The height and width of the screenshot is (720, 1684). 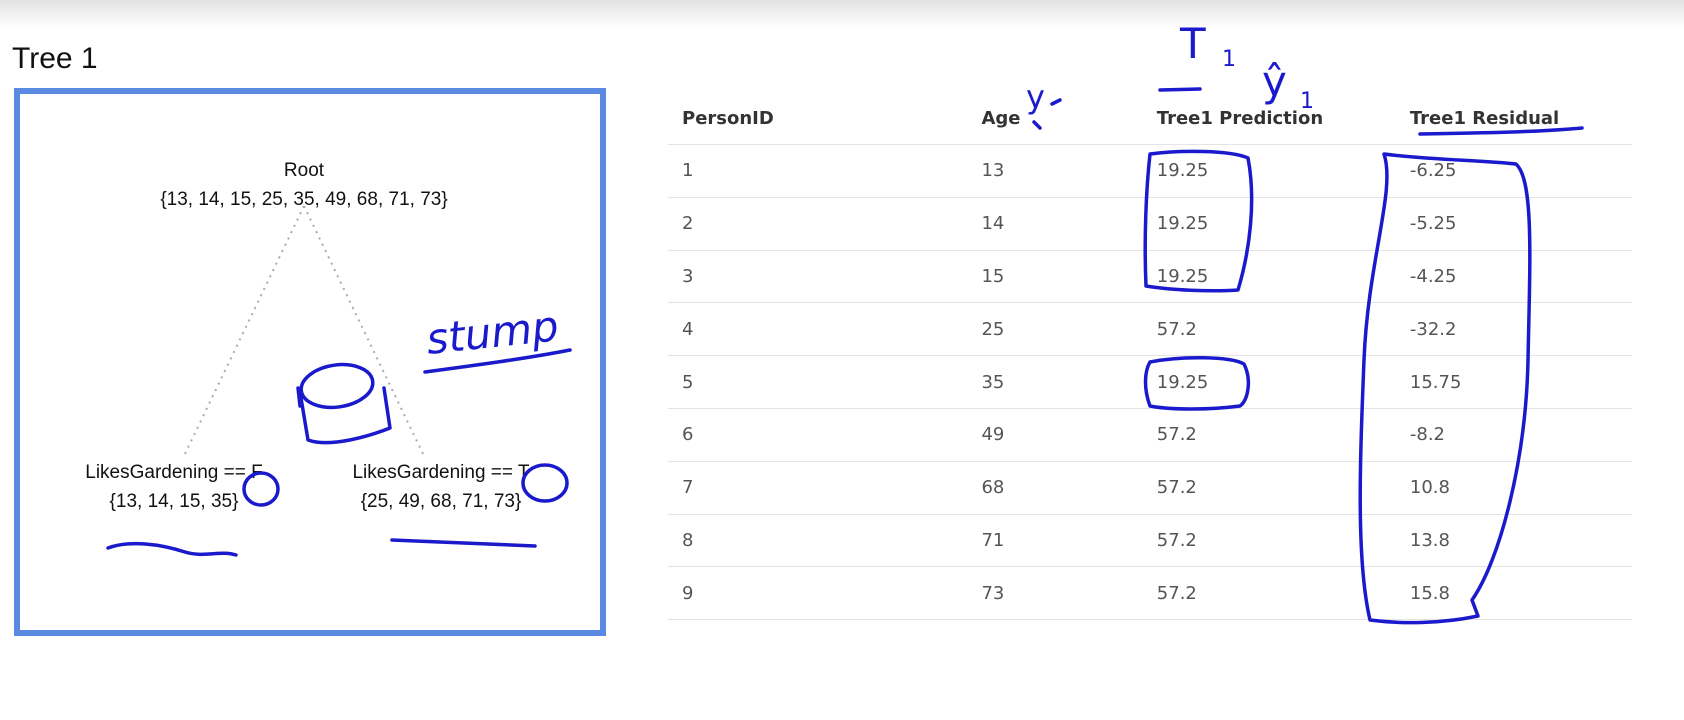 I want to click on left-leaf-label: LikesGardening == F, so click(x=174, y=472).